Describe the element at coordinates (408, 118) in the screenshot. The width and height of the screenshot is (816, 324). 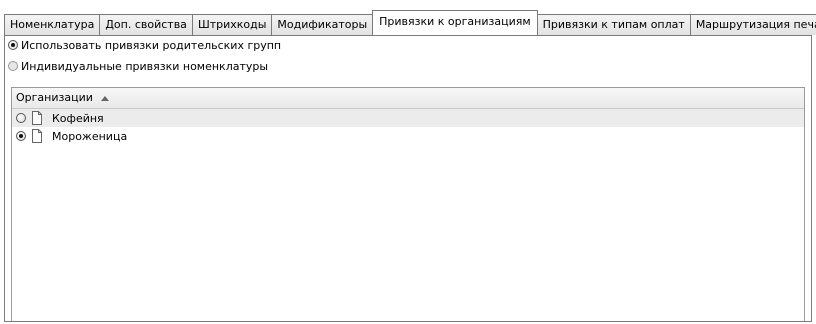
I see `organization-row-kofeynya: Кофейня` at that location.